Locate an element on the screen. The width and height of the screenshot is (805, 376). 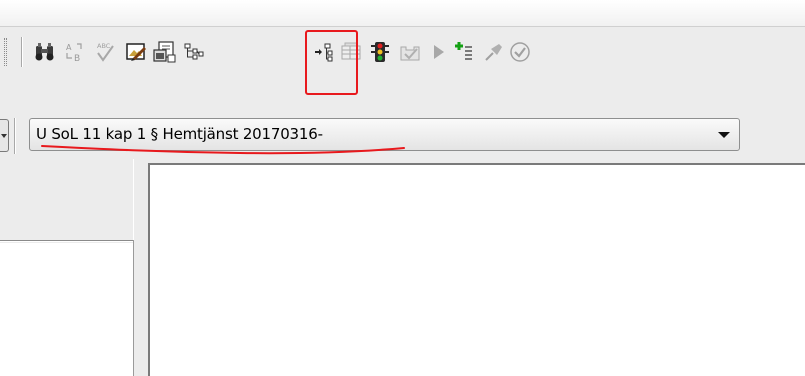
traffic-light-icon is located at coordinates (380, 52).